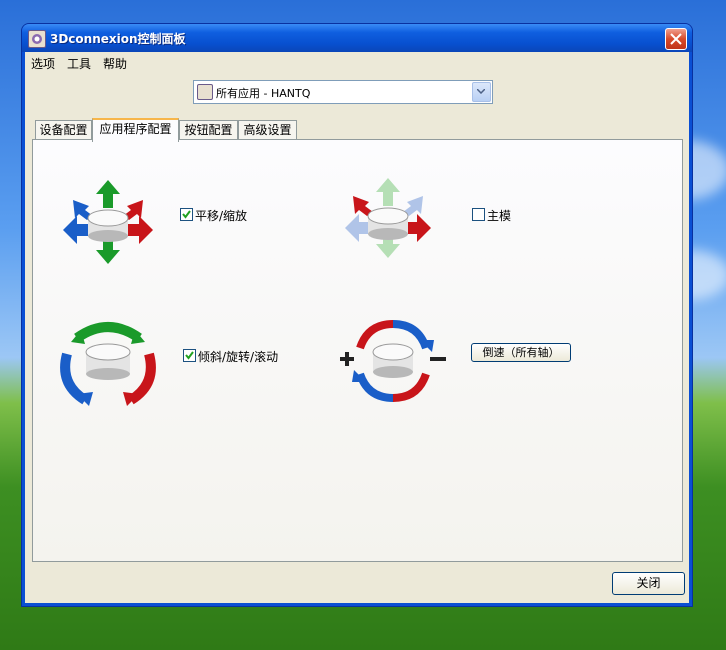 This screenshot has width=726, height=650. I want to click on tilt-spin-roll-checkbox, so click(189, 355).